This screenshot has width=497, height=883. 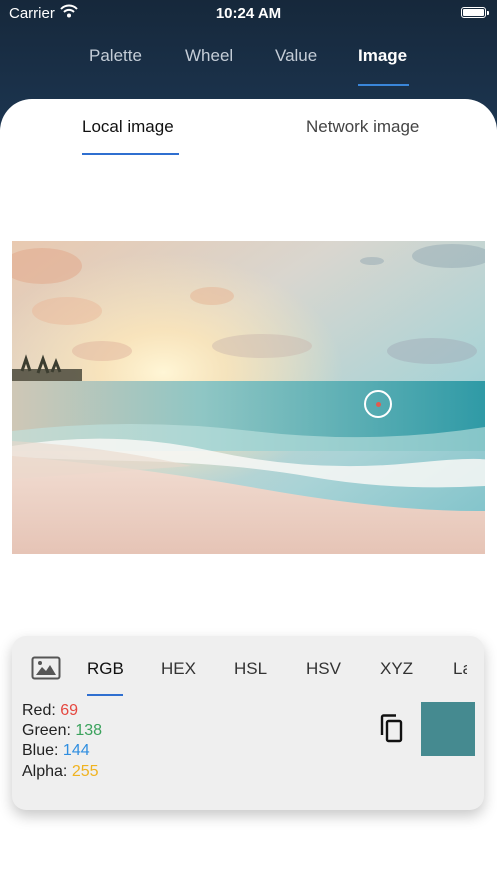 What do you see at coordinates (383, 85) in the screenshot?
I see `tab-image-indicator` at bounding box center [383, 85].